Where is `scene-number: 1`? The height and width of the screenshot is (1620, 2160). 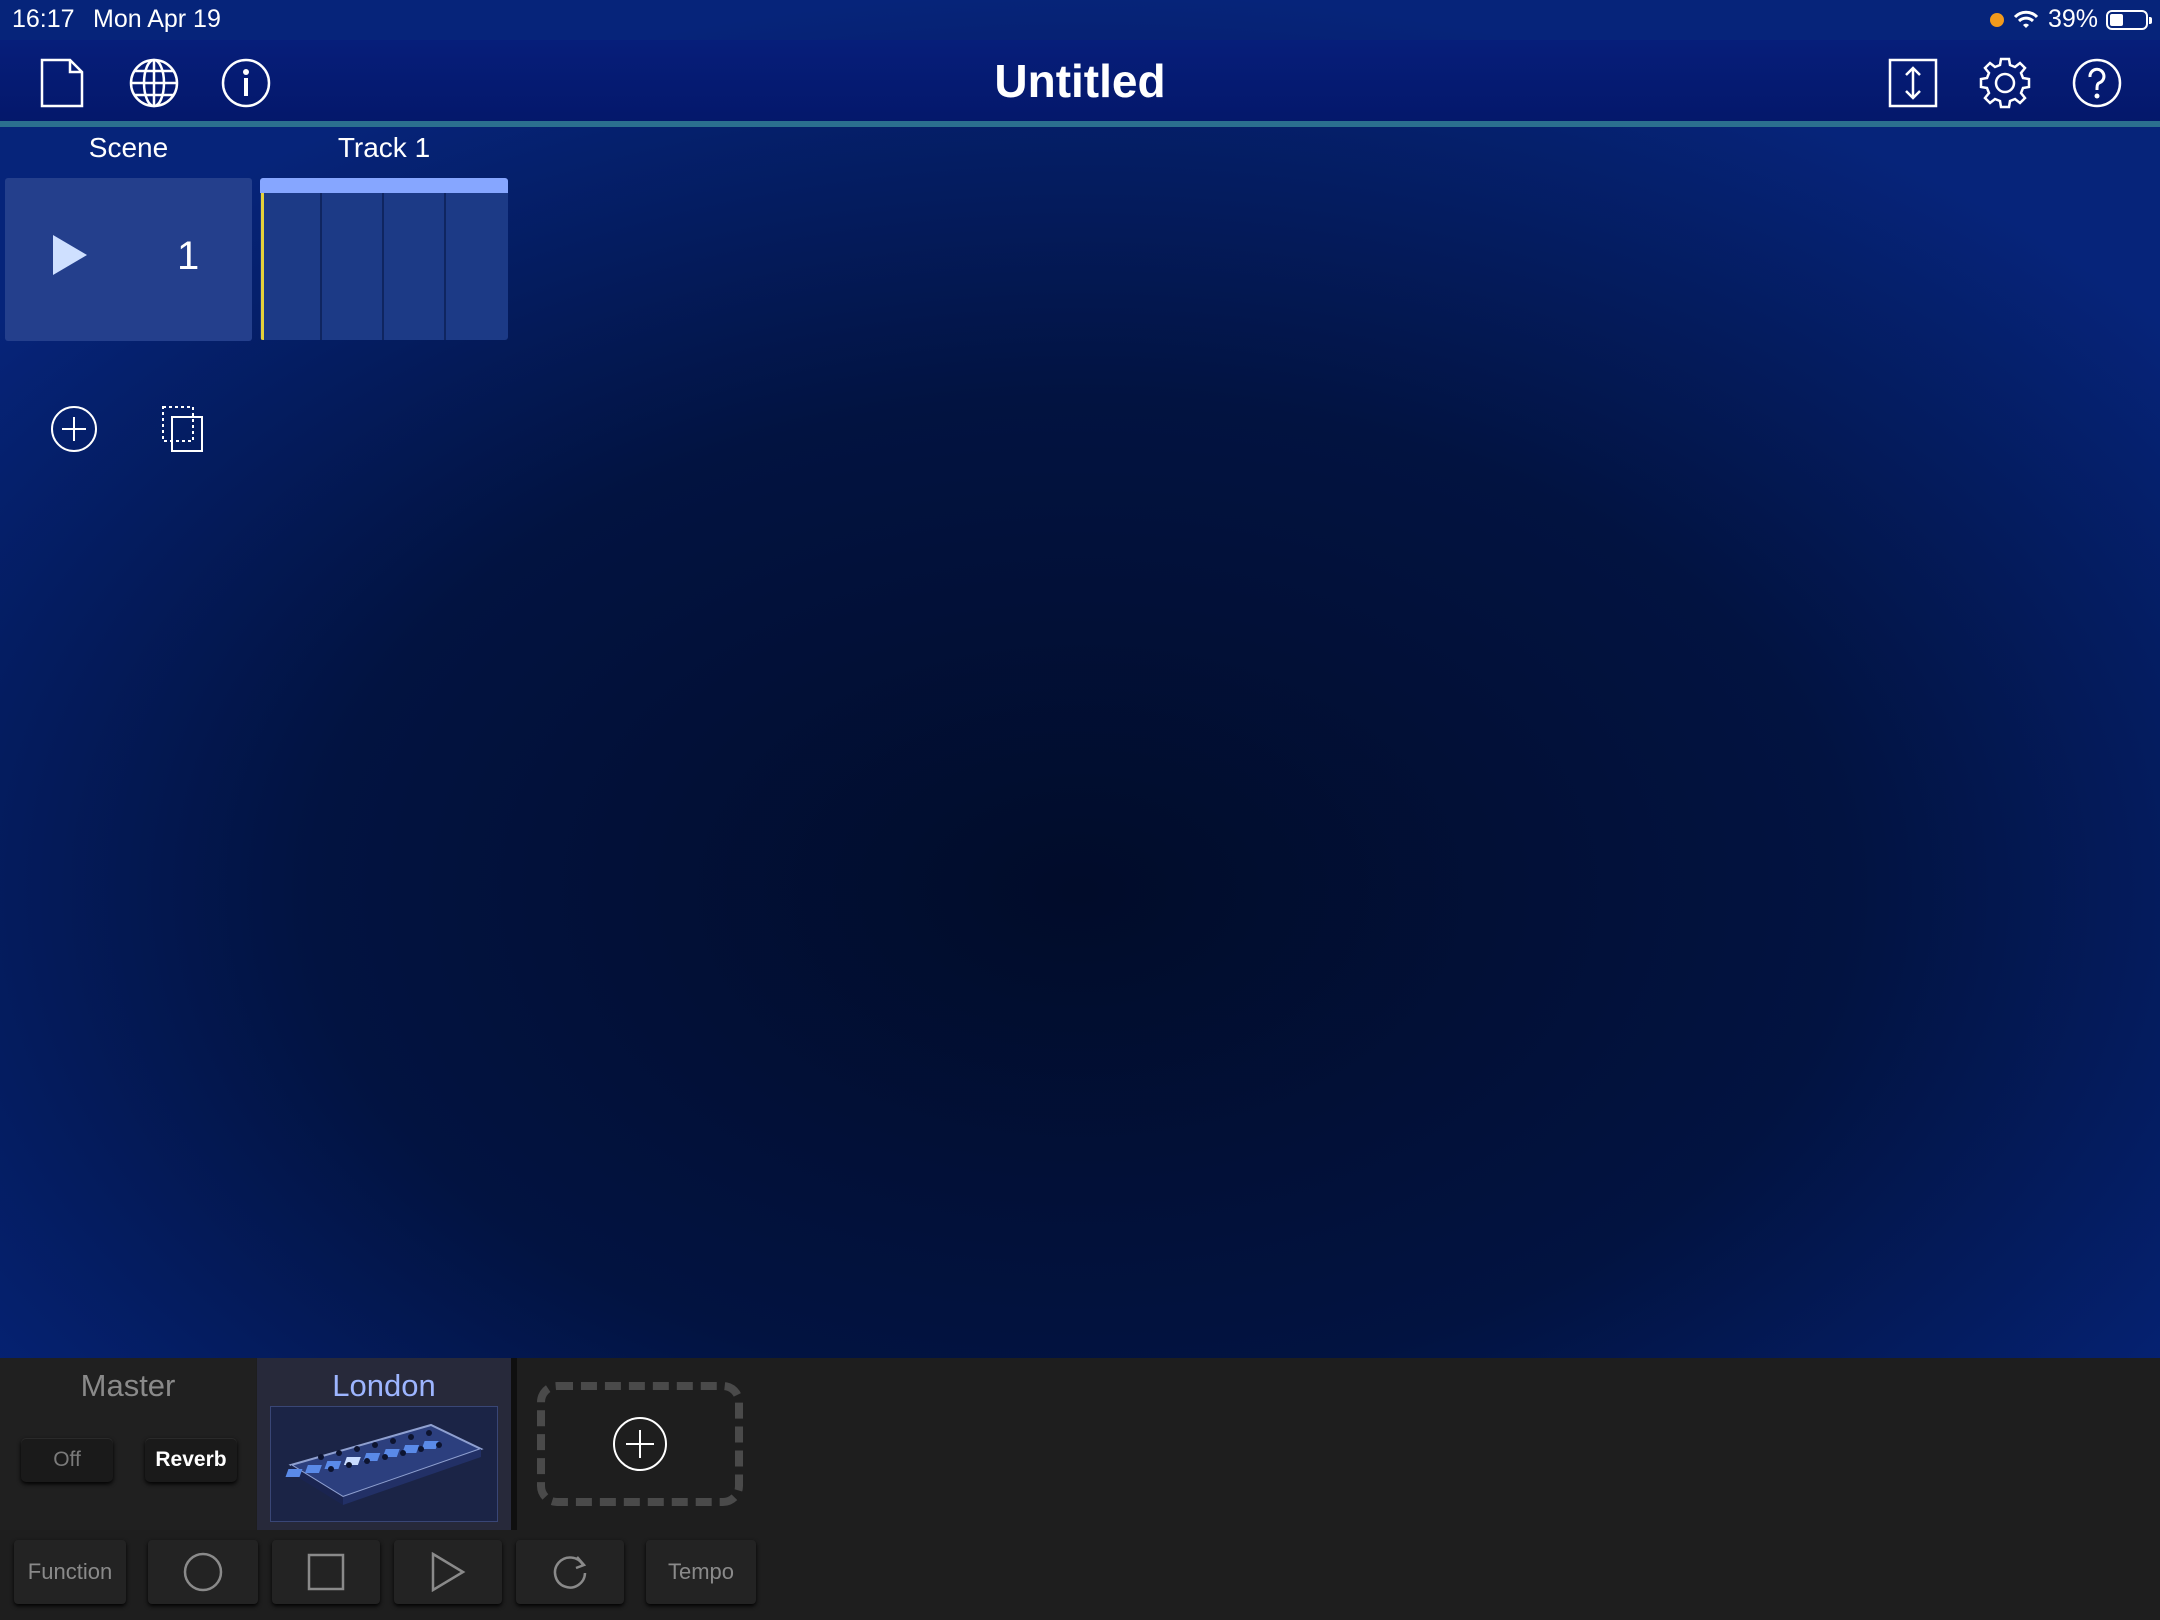 scene-number: 1 is located at coordinates (188, 256).